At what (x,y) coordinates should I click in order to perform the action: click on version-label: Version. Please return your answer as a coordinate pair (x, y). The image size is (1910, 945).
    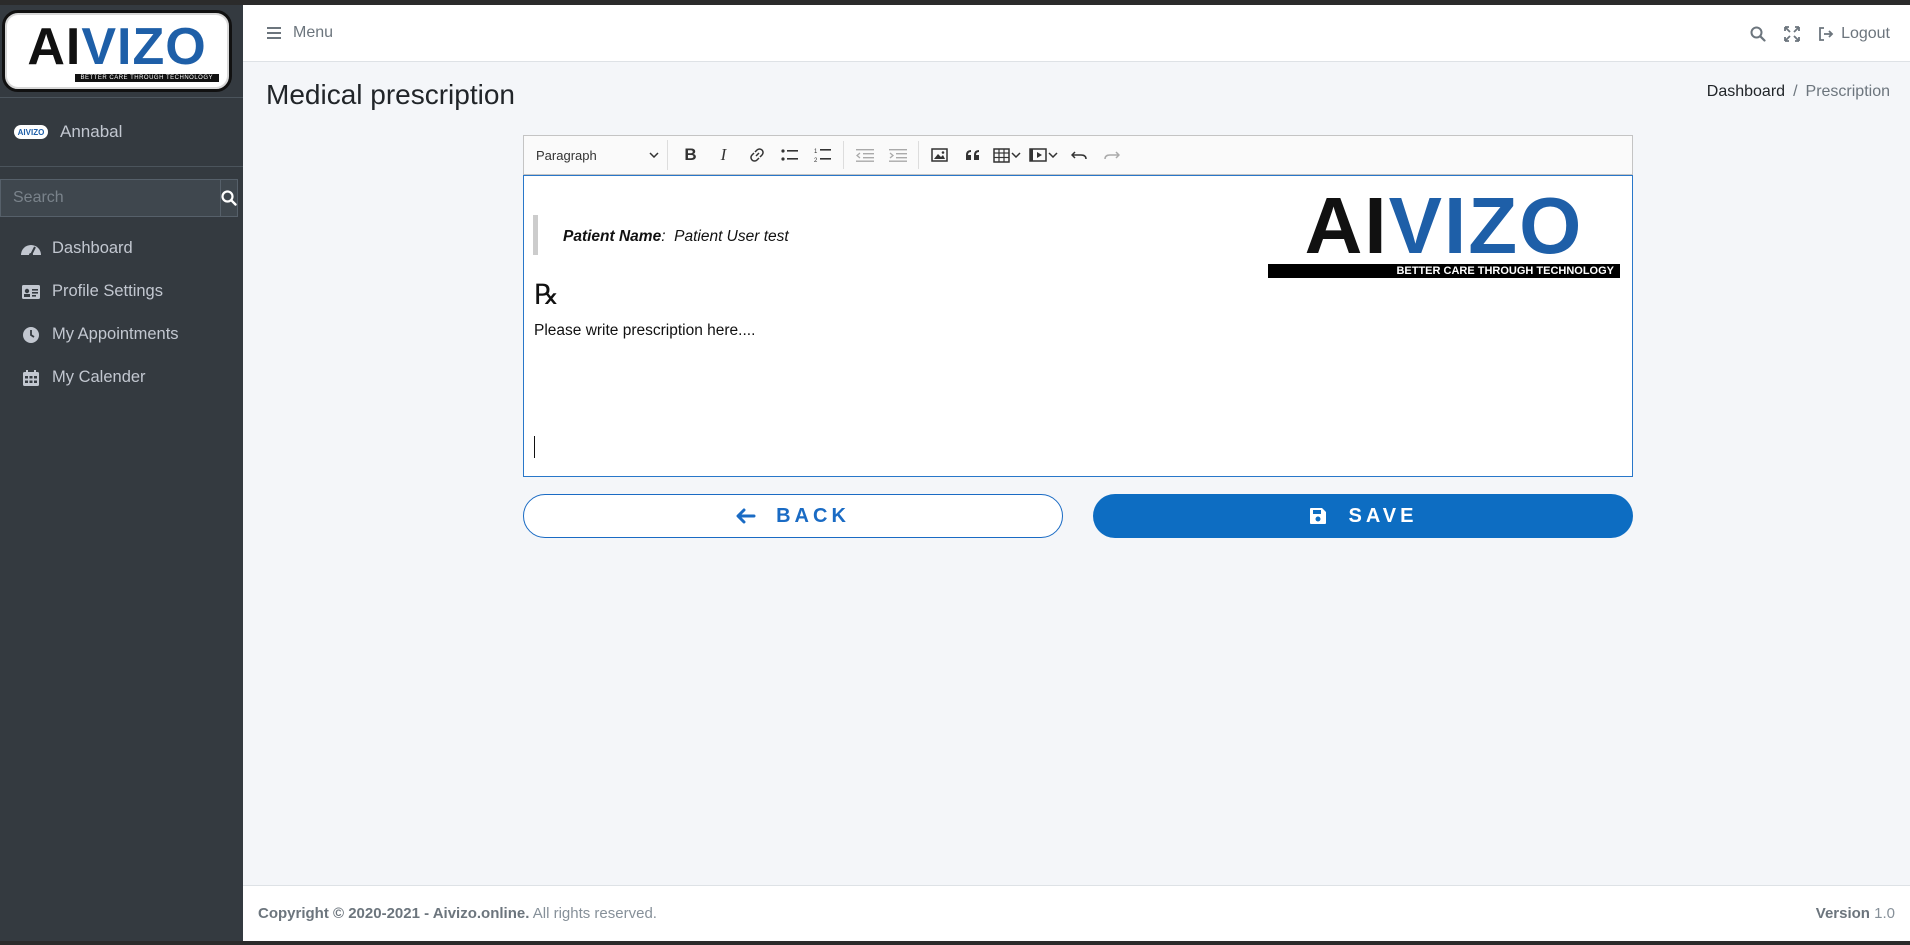
    Looking at the image, I should click on (1842, 913).